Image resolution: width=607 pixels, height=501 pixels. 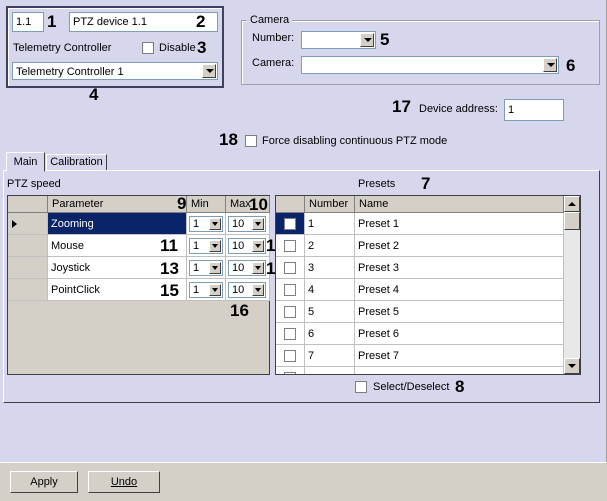 I want to click on device-id-field: 1.1, so click(x=28, y=22).